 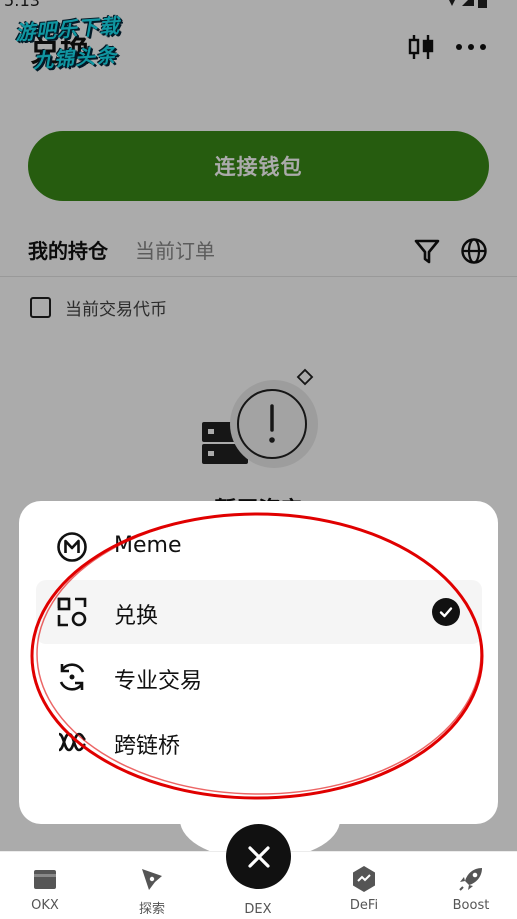 What do you see at coordinates (72, 612) in the screenshot?
I see `swap-icon` at bounding box center [72, 612].